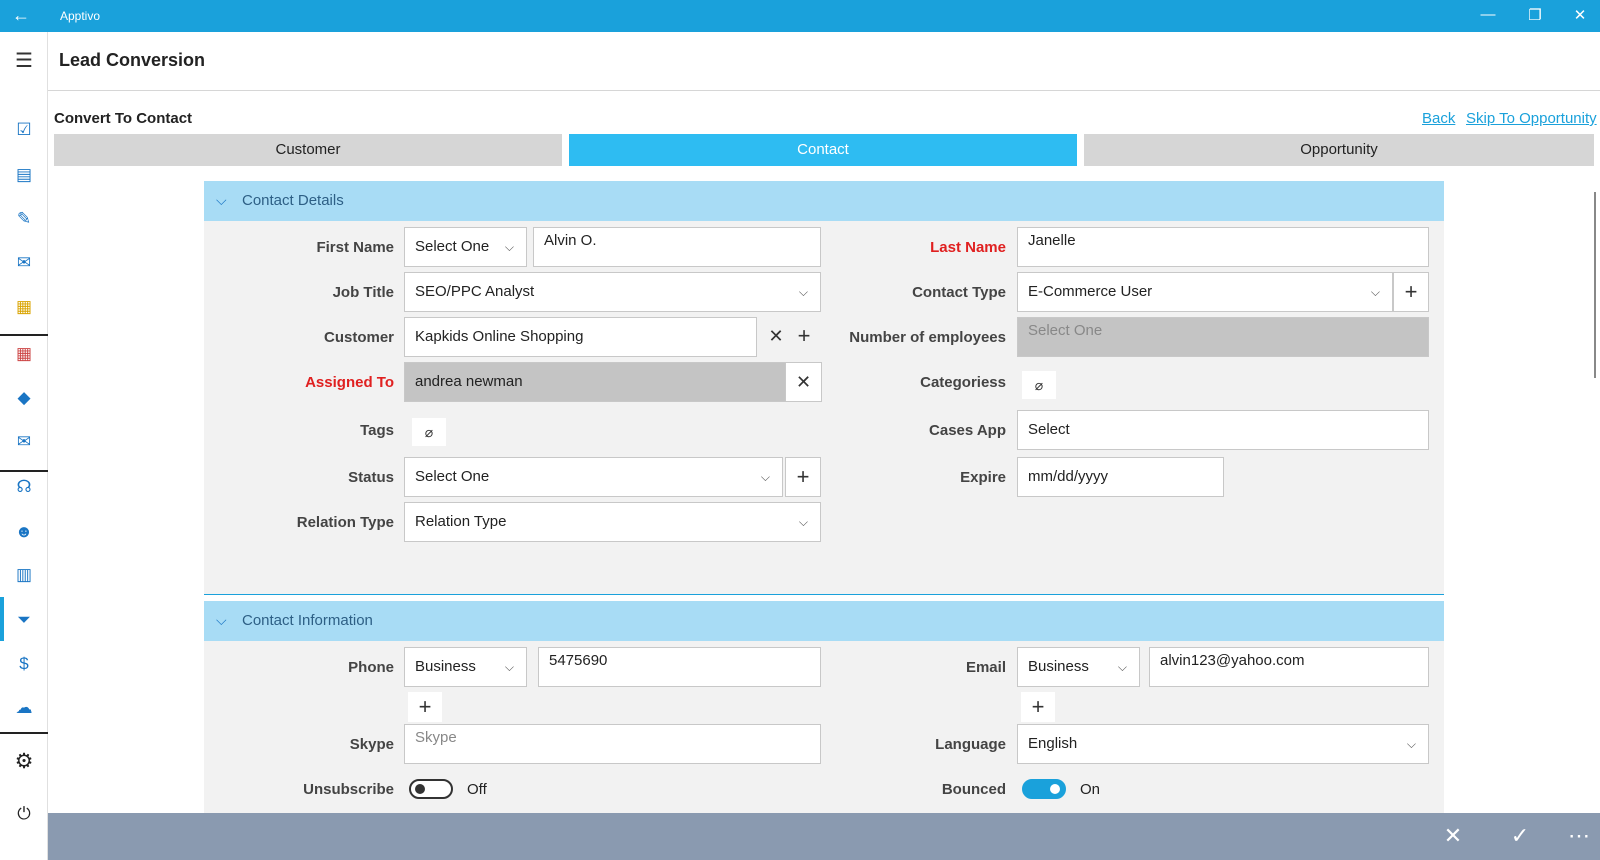  What do you see at coordinates (612, 292) in the screenshot?
I see `job-title-select: SEO/PPC Analyst ⌵` at bounding box center [612, 292].